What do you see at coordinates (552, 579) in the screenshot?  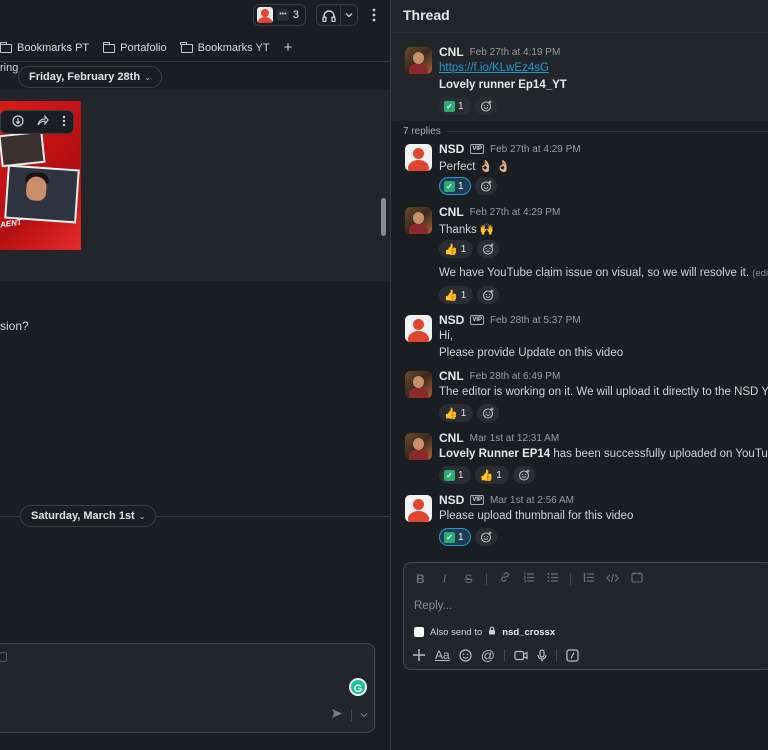 I see `bulleted-list-icon` at bounding box center [552, 579].